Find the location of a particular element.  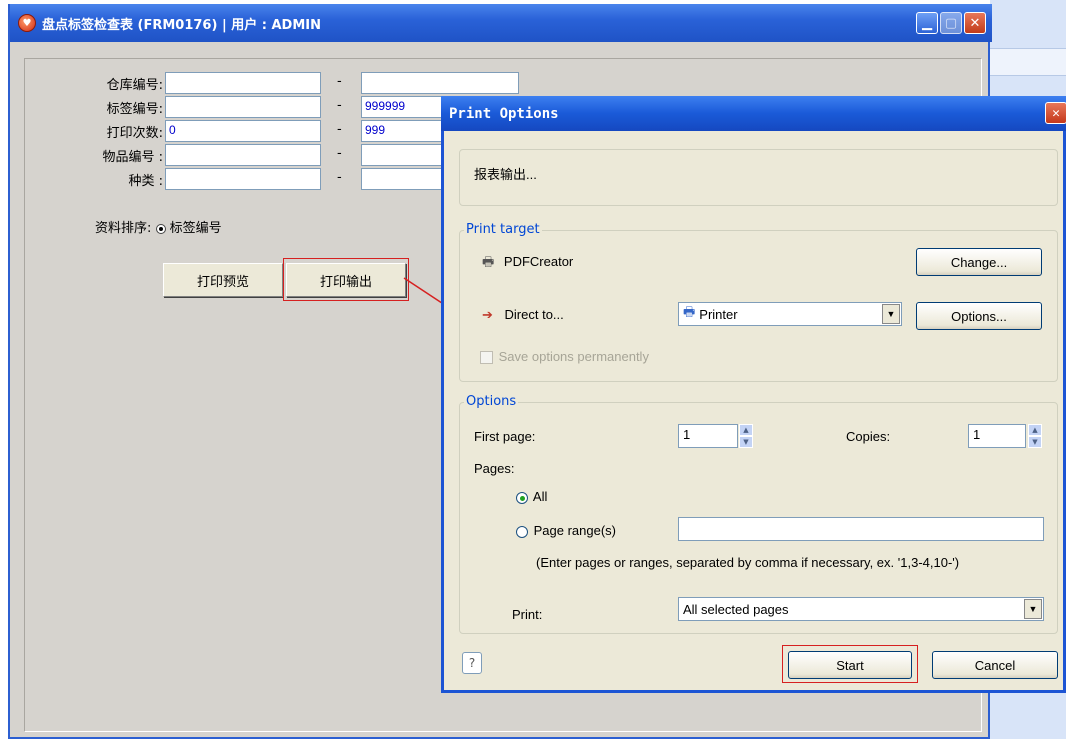

dialog-title-bar: Print Options ✕ is located at coordinates (753, 113).